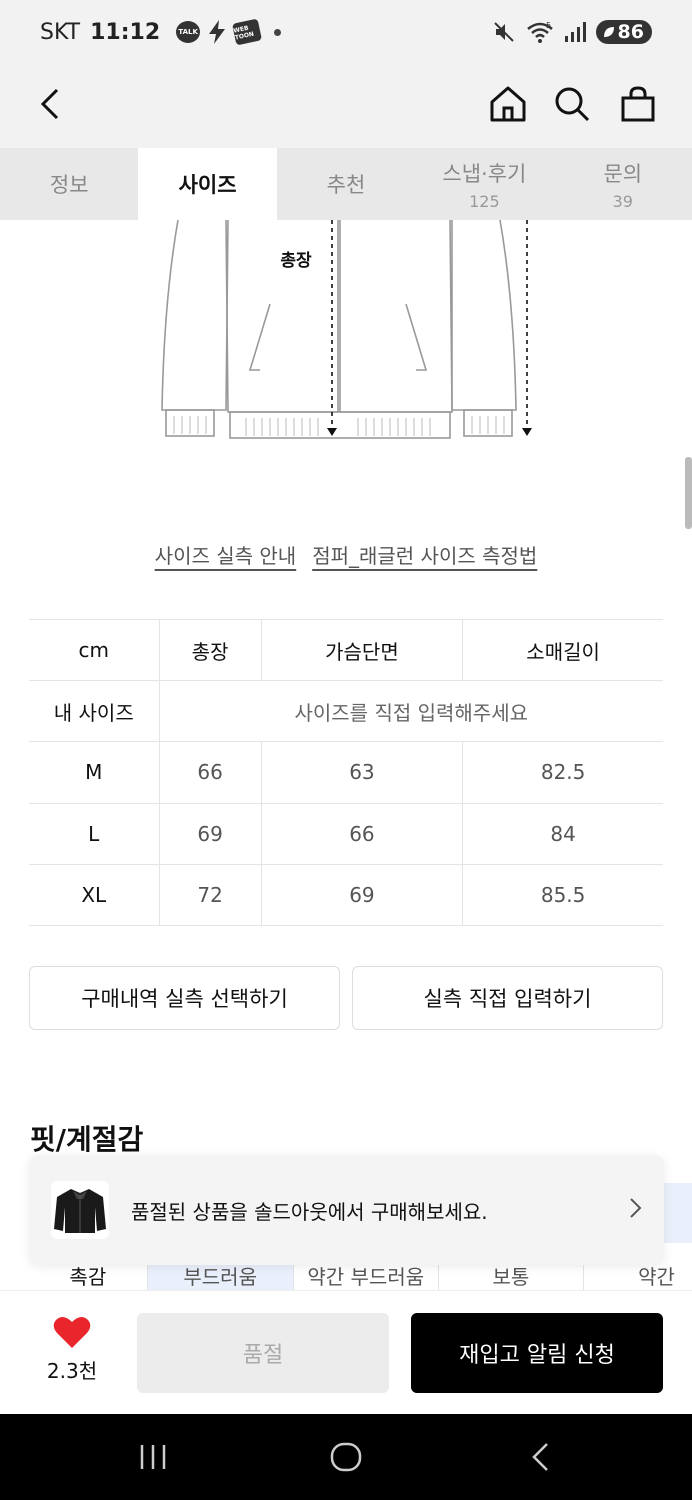 This screenshot has width=692, height=1500. Describe the element at coordinates (72, 1349) in the screenshot. I see `like-button: 2.3천` at that location.